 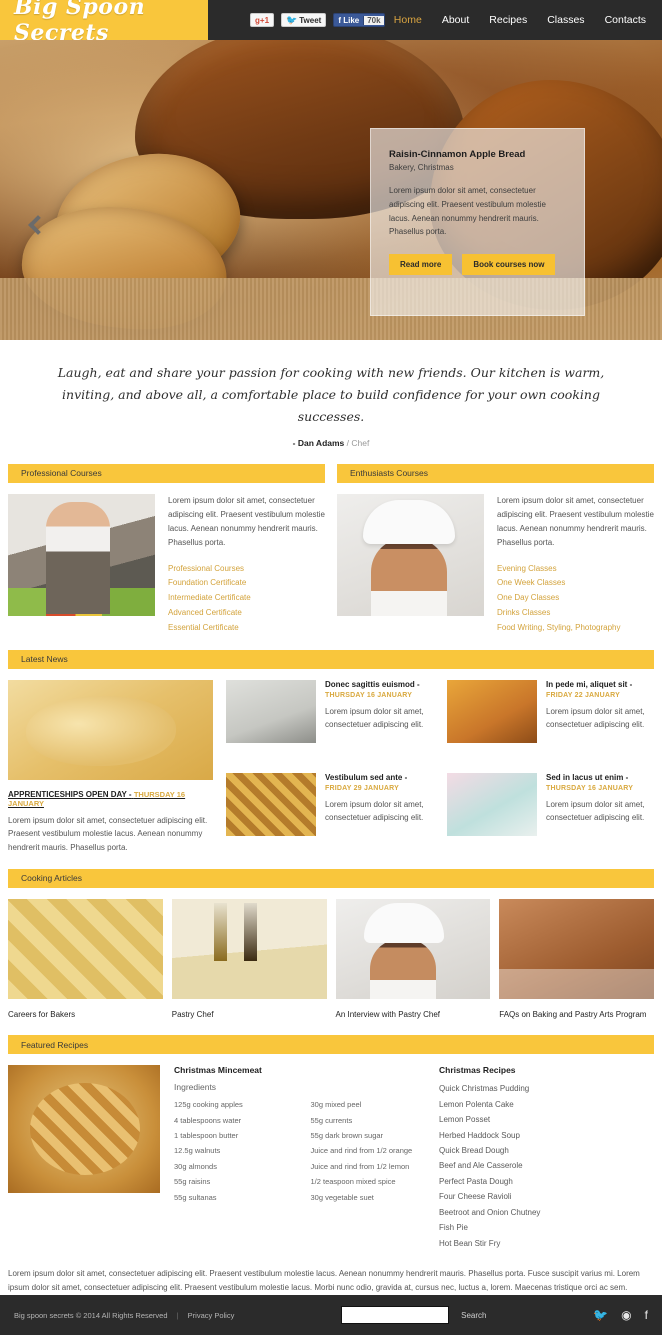 What do you see at coordinates (600, 1315) in the screenshot?
I see `twitter-icon: 🐦` at bounding box center [600, 1315].